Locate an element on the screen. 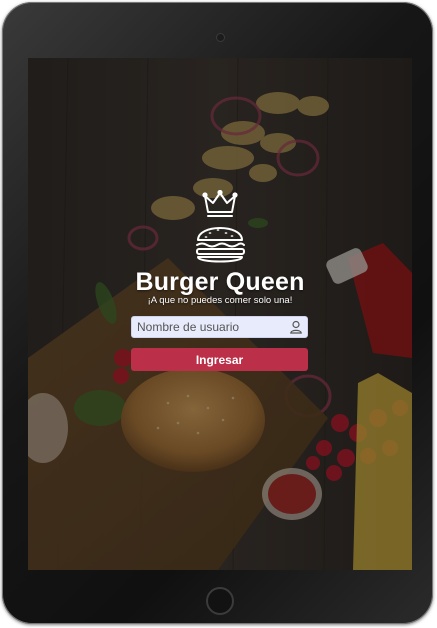 This screenshot has height=628, width=437. brand-tagline: ¡A que no puedes comer solo una! is located at coordinates (220, 300).